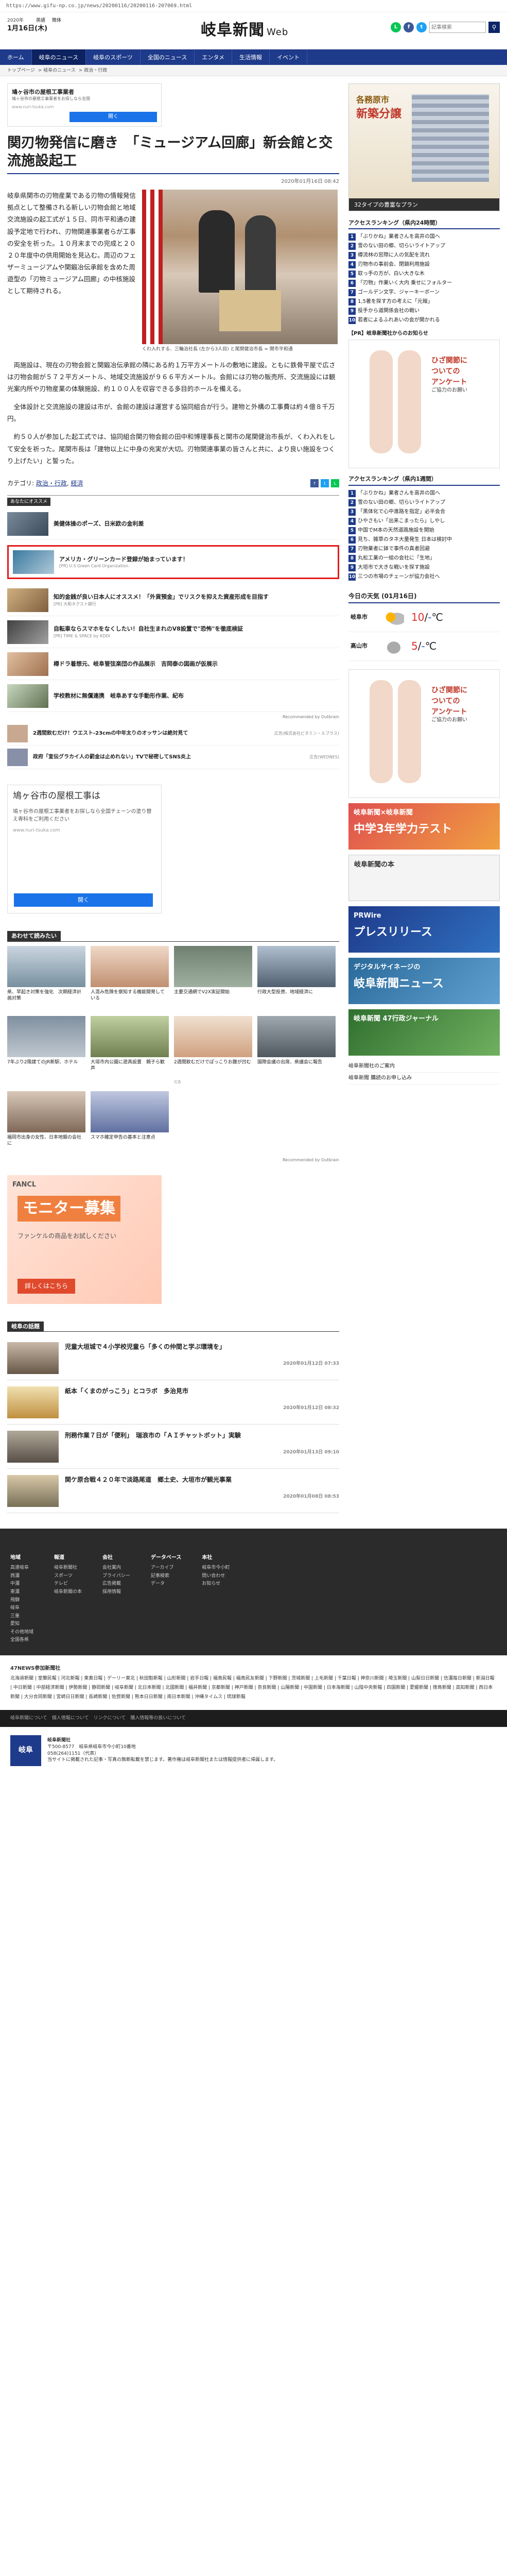 The width and height of the screenshot is (507, 2576). I want to click on ranking-item: 3 「黒体化で心中進路を指定」必半会合, so click(424, 512).